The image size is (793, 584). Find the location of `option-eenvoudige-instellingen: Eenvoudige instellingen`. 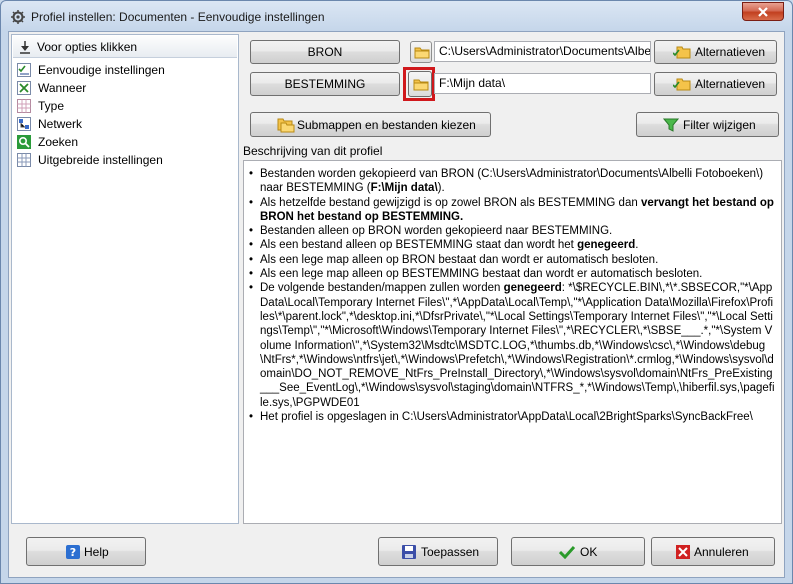

option-eenvoudige-instellingen: Eenvoudige instellingen is located at coordinates (125, 70).